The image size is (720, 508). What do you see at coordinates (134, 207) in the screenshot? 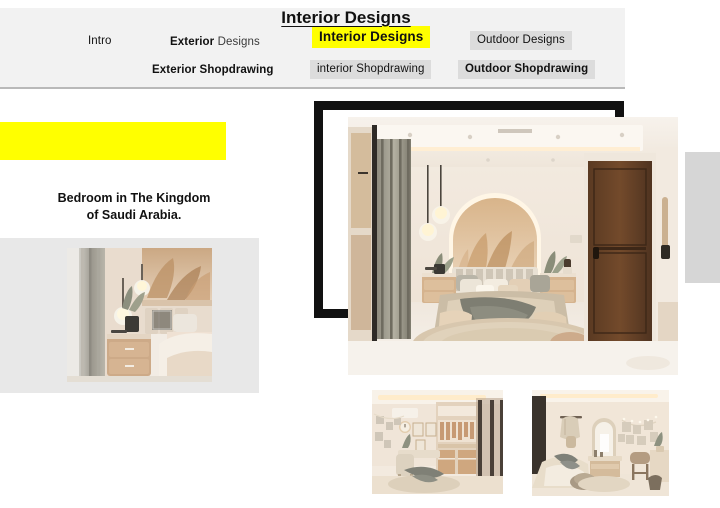
I see `section-caption: Bedroom in The Kingdom of Saudi Arabia.` at bounding box center [134, 207].